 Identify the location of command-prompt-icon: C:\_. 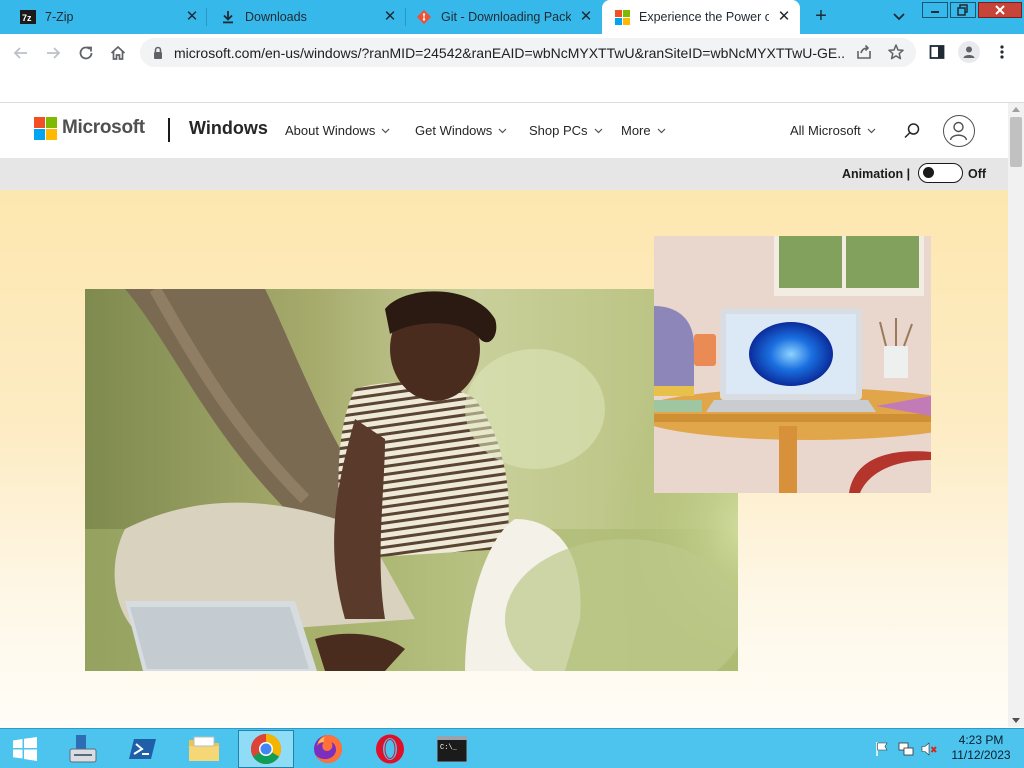
(452, 749).